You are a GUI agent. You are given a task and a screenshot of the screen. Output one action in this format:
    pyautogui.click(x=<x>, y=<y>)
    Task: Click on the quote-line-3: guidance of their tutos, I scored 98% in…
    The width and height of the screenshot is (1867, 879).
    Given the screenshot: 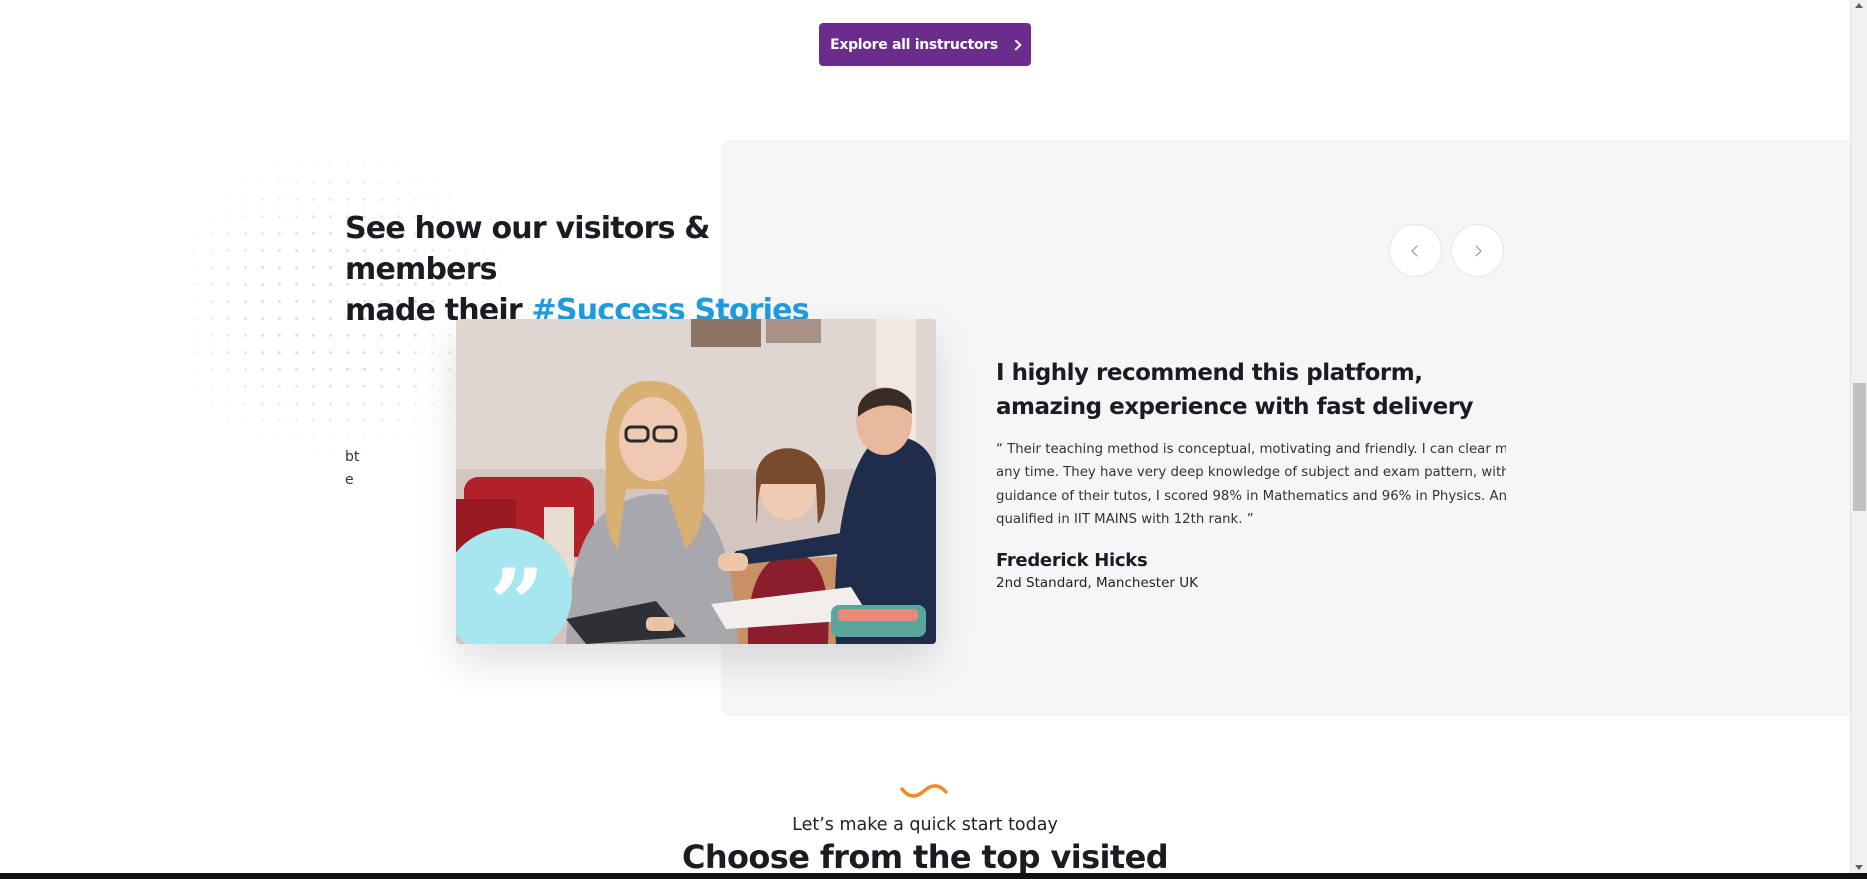 What is the action you would take?
    pyautogui.click(x=1251, y=496)
    